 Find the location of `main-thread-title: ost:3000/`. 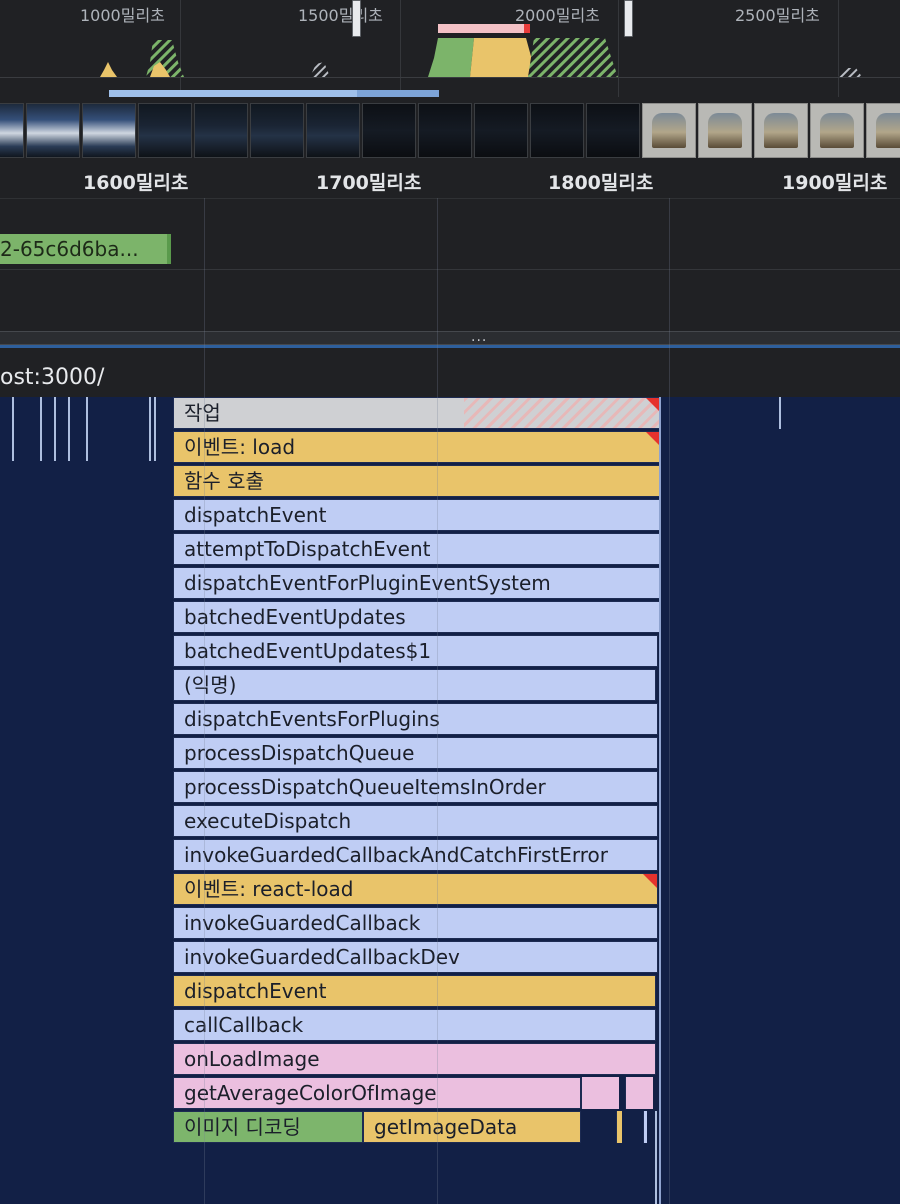

main-thread-title: ost:3000/ is located at coordinates (52, 377).